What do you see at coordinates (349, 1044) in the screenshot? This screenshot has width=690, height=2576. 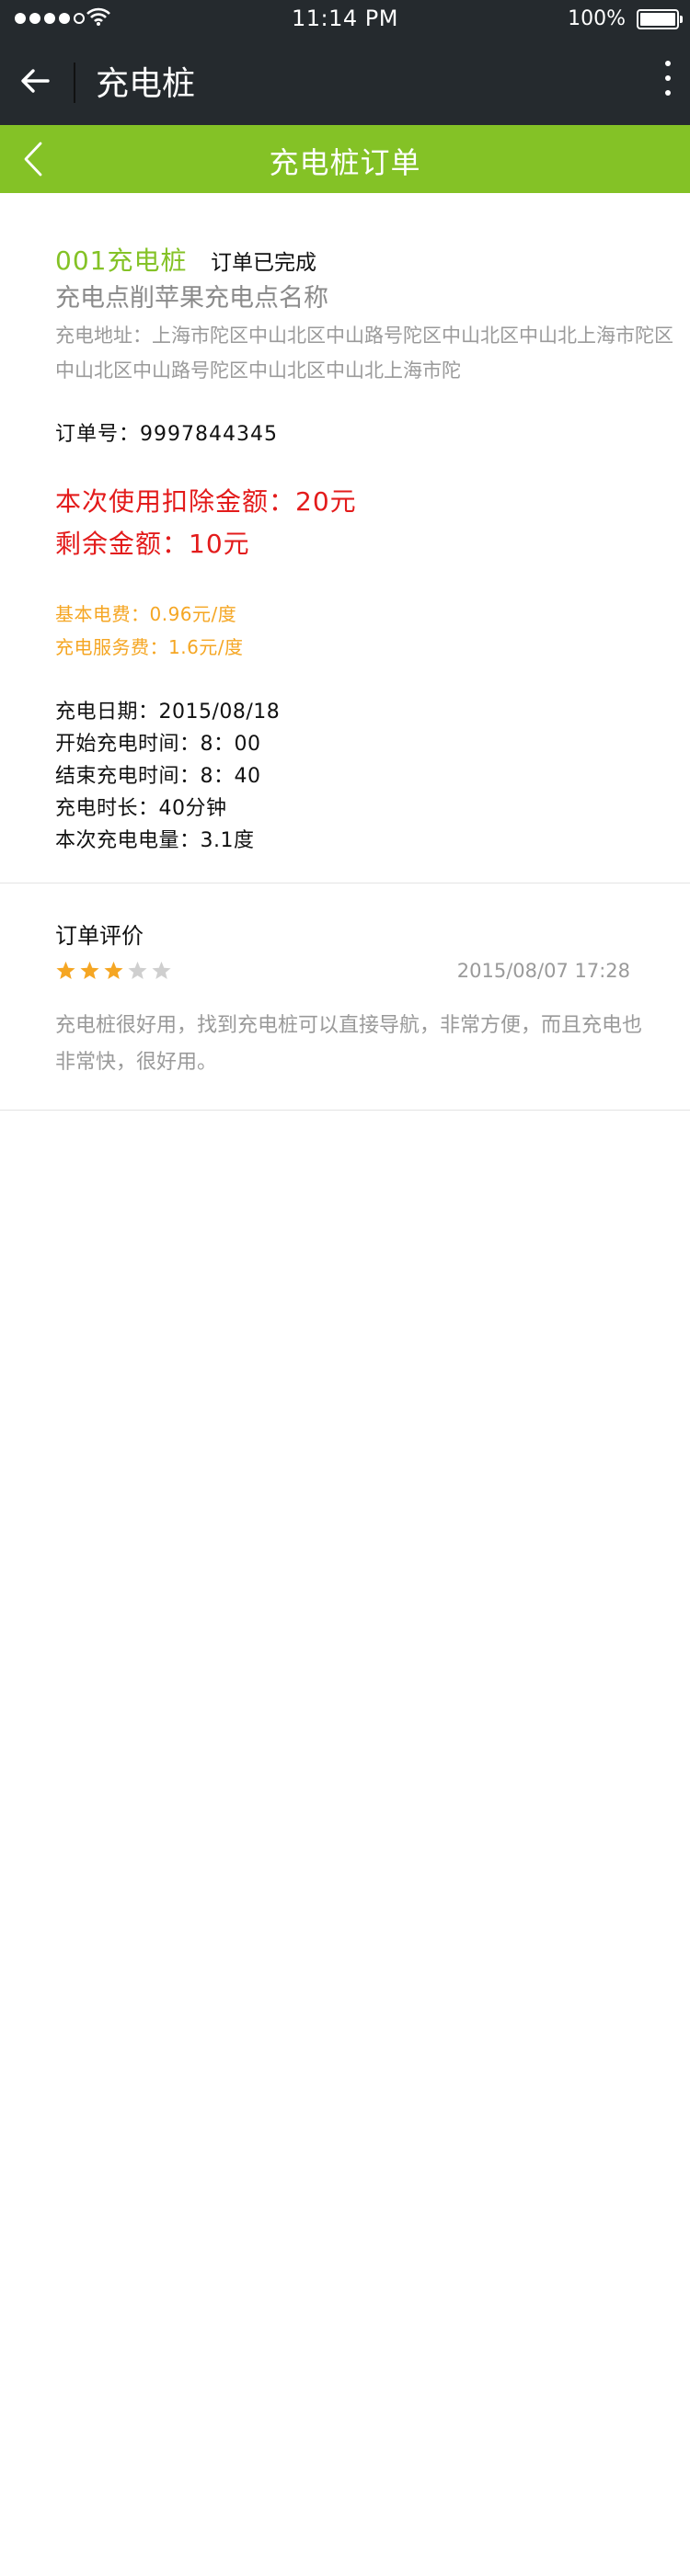 I see `review-text: 充电桩很好用，找到充电桩可以直接导航，非常方便，而且充电也非常快，很好用。` at bounding box center [349, 1044].